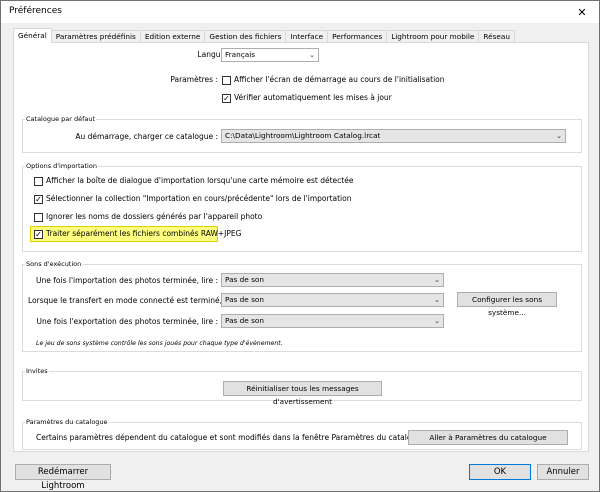 The height and width of the screenshot is (492, 600). I want to click on tether-sound-value: Pas de son, so click(244, 299).